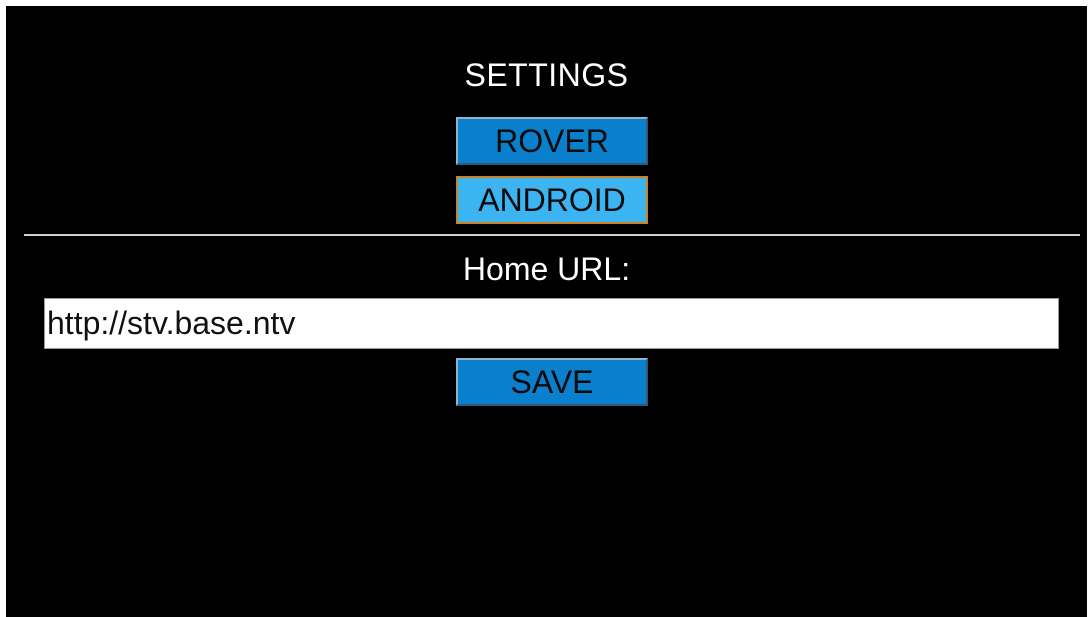 The width and height of the screenshot is (1088, 617). What do you see at coordinates (552, 382) in the screenshot?
I see `save-button: SAVE` at bounding box center [552, 382].